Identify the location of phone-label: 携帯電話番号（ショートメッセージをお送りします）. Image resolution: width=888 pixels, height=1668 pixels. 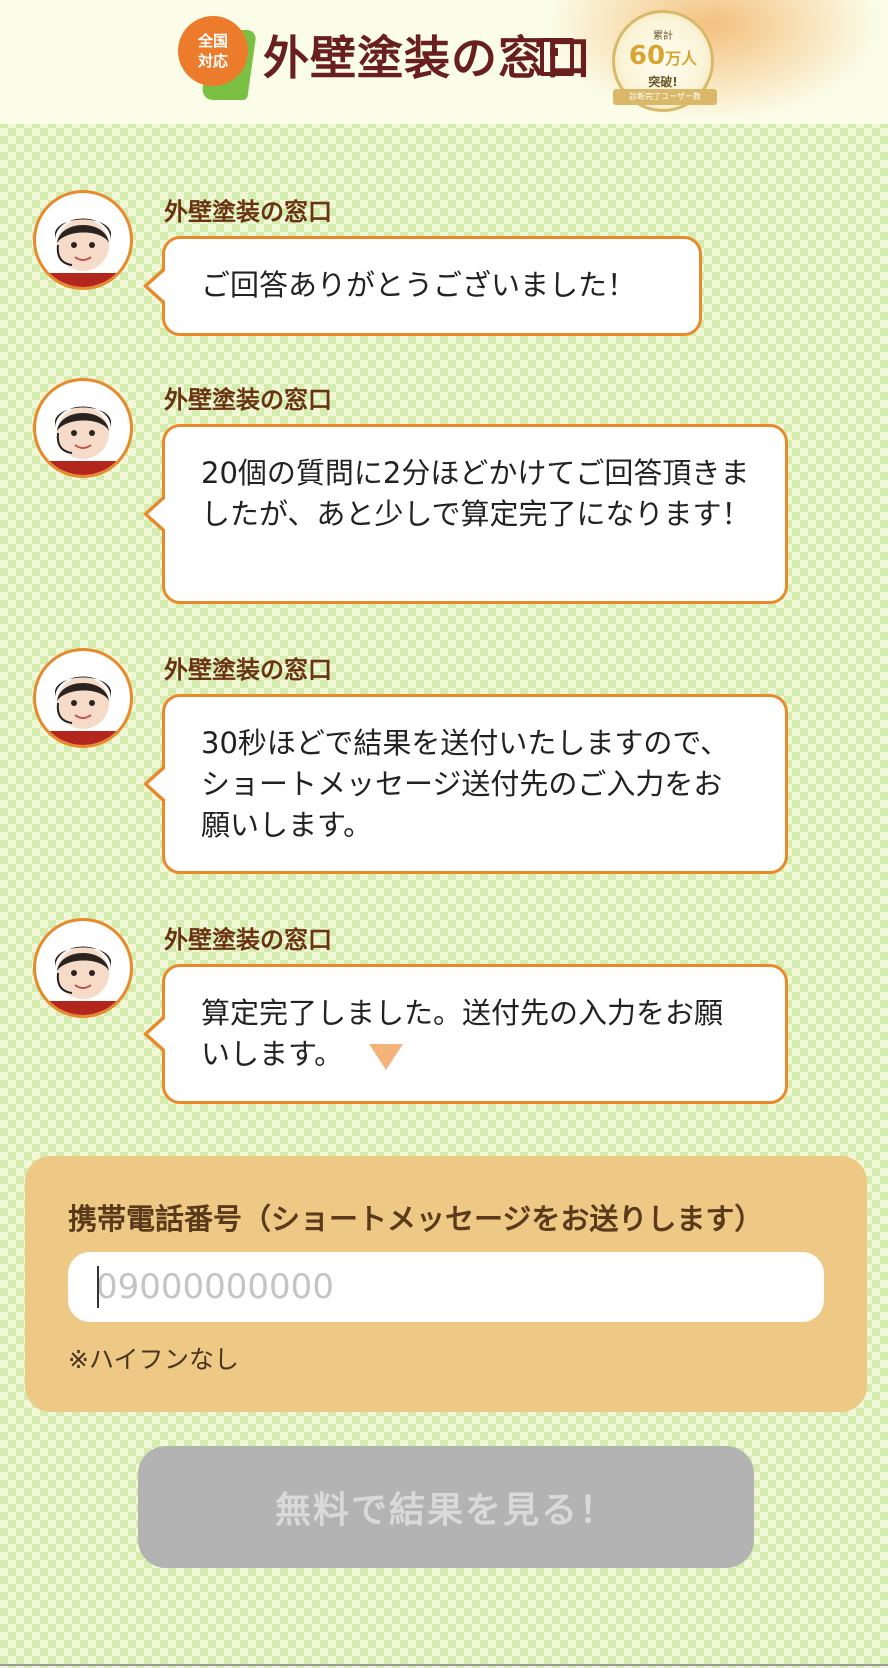
(416, 1219).